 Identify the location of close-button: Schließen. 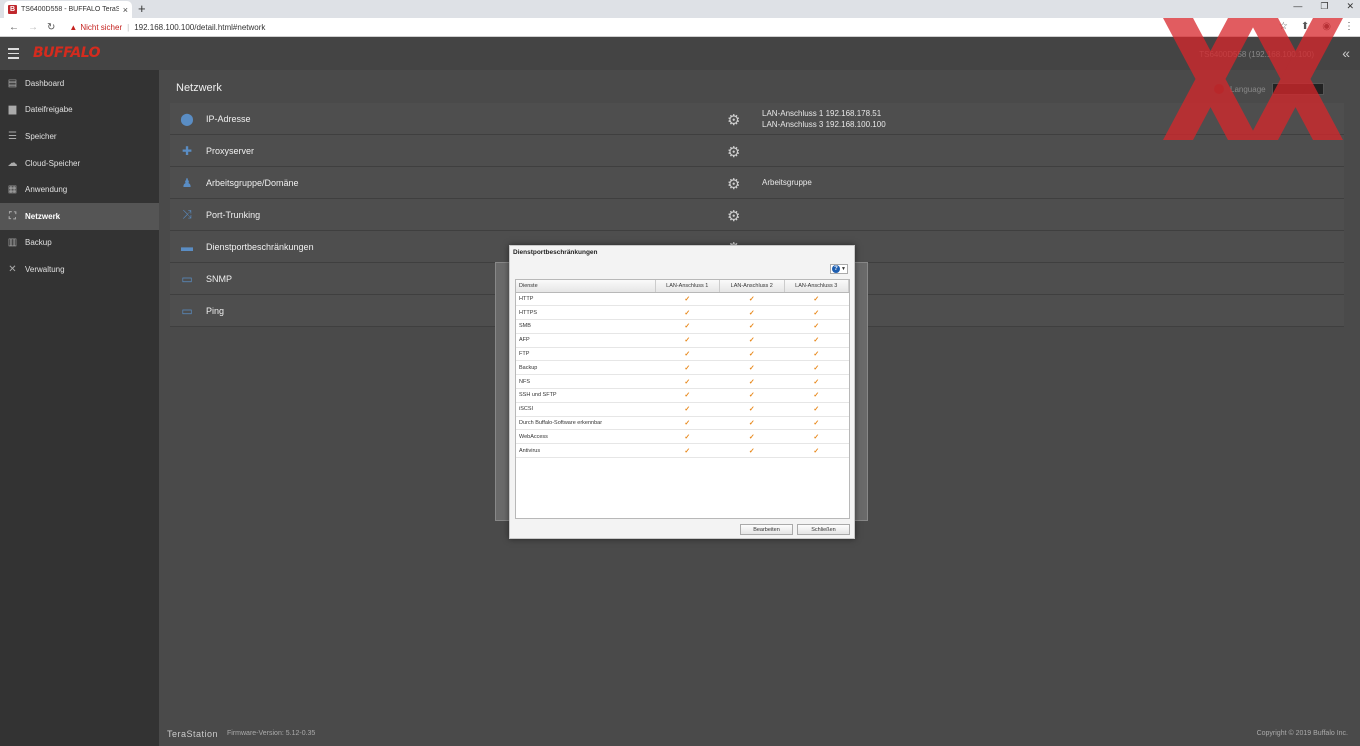
(823, 529).